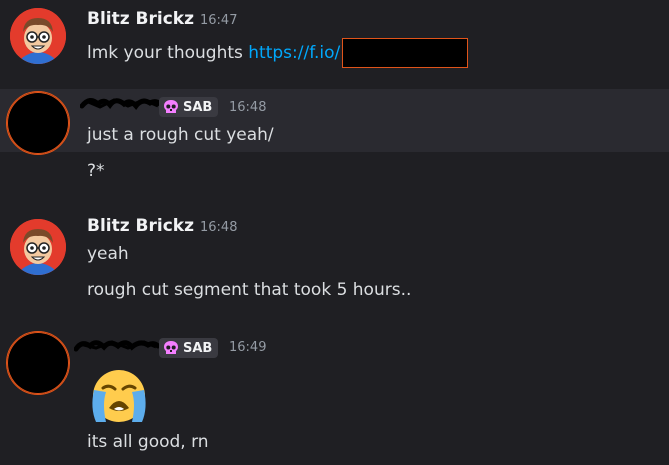 This screenshot has width=669, height=465. What do you see at coordinates (168, 53) in the screenshot?
I see `message-text-content: lmk your thoughts` at bounding box center [168, 53].